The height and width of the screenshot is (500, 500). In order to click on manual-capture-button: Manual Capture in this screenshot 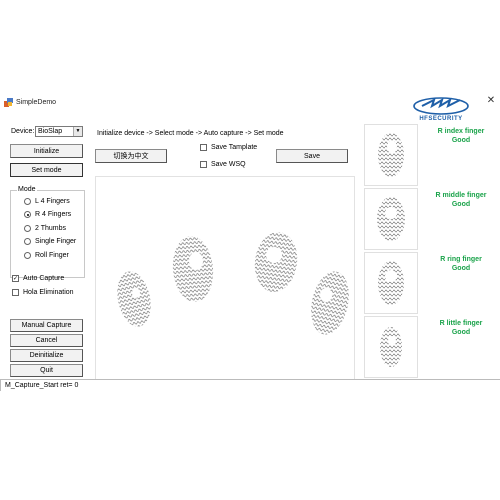, I will do `click(46, 325)`.